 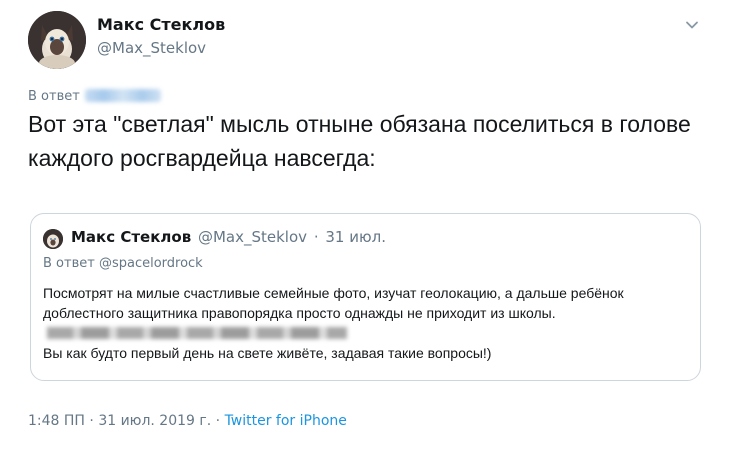 What do you see at coordinates (161, 24) in the screenshot?
I see `author-name: Макс Стеклов` at bounding box center [161, 24].